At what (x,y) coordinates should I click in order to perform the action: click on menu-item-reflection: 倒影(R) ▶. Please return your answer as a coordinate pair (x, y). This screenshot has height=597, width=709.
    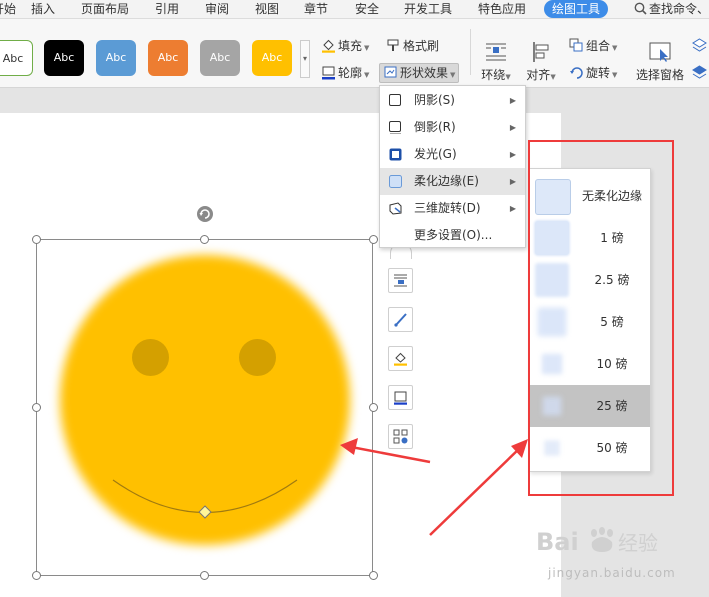
    Looking at the image, I should click on (452, 127).